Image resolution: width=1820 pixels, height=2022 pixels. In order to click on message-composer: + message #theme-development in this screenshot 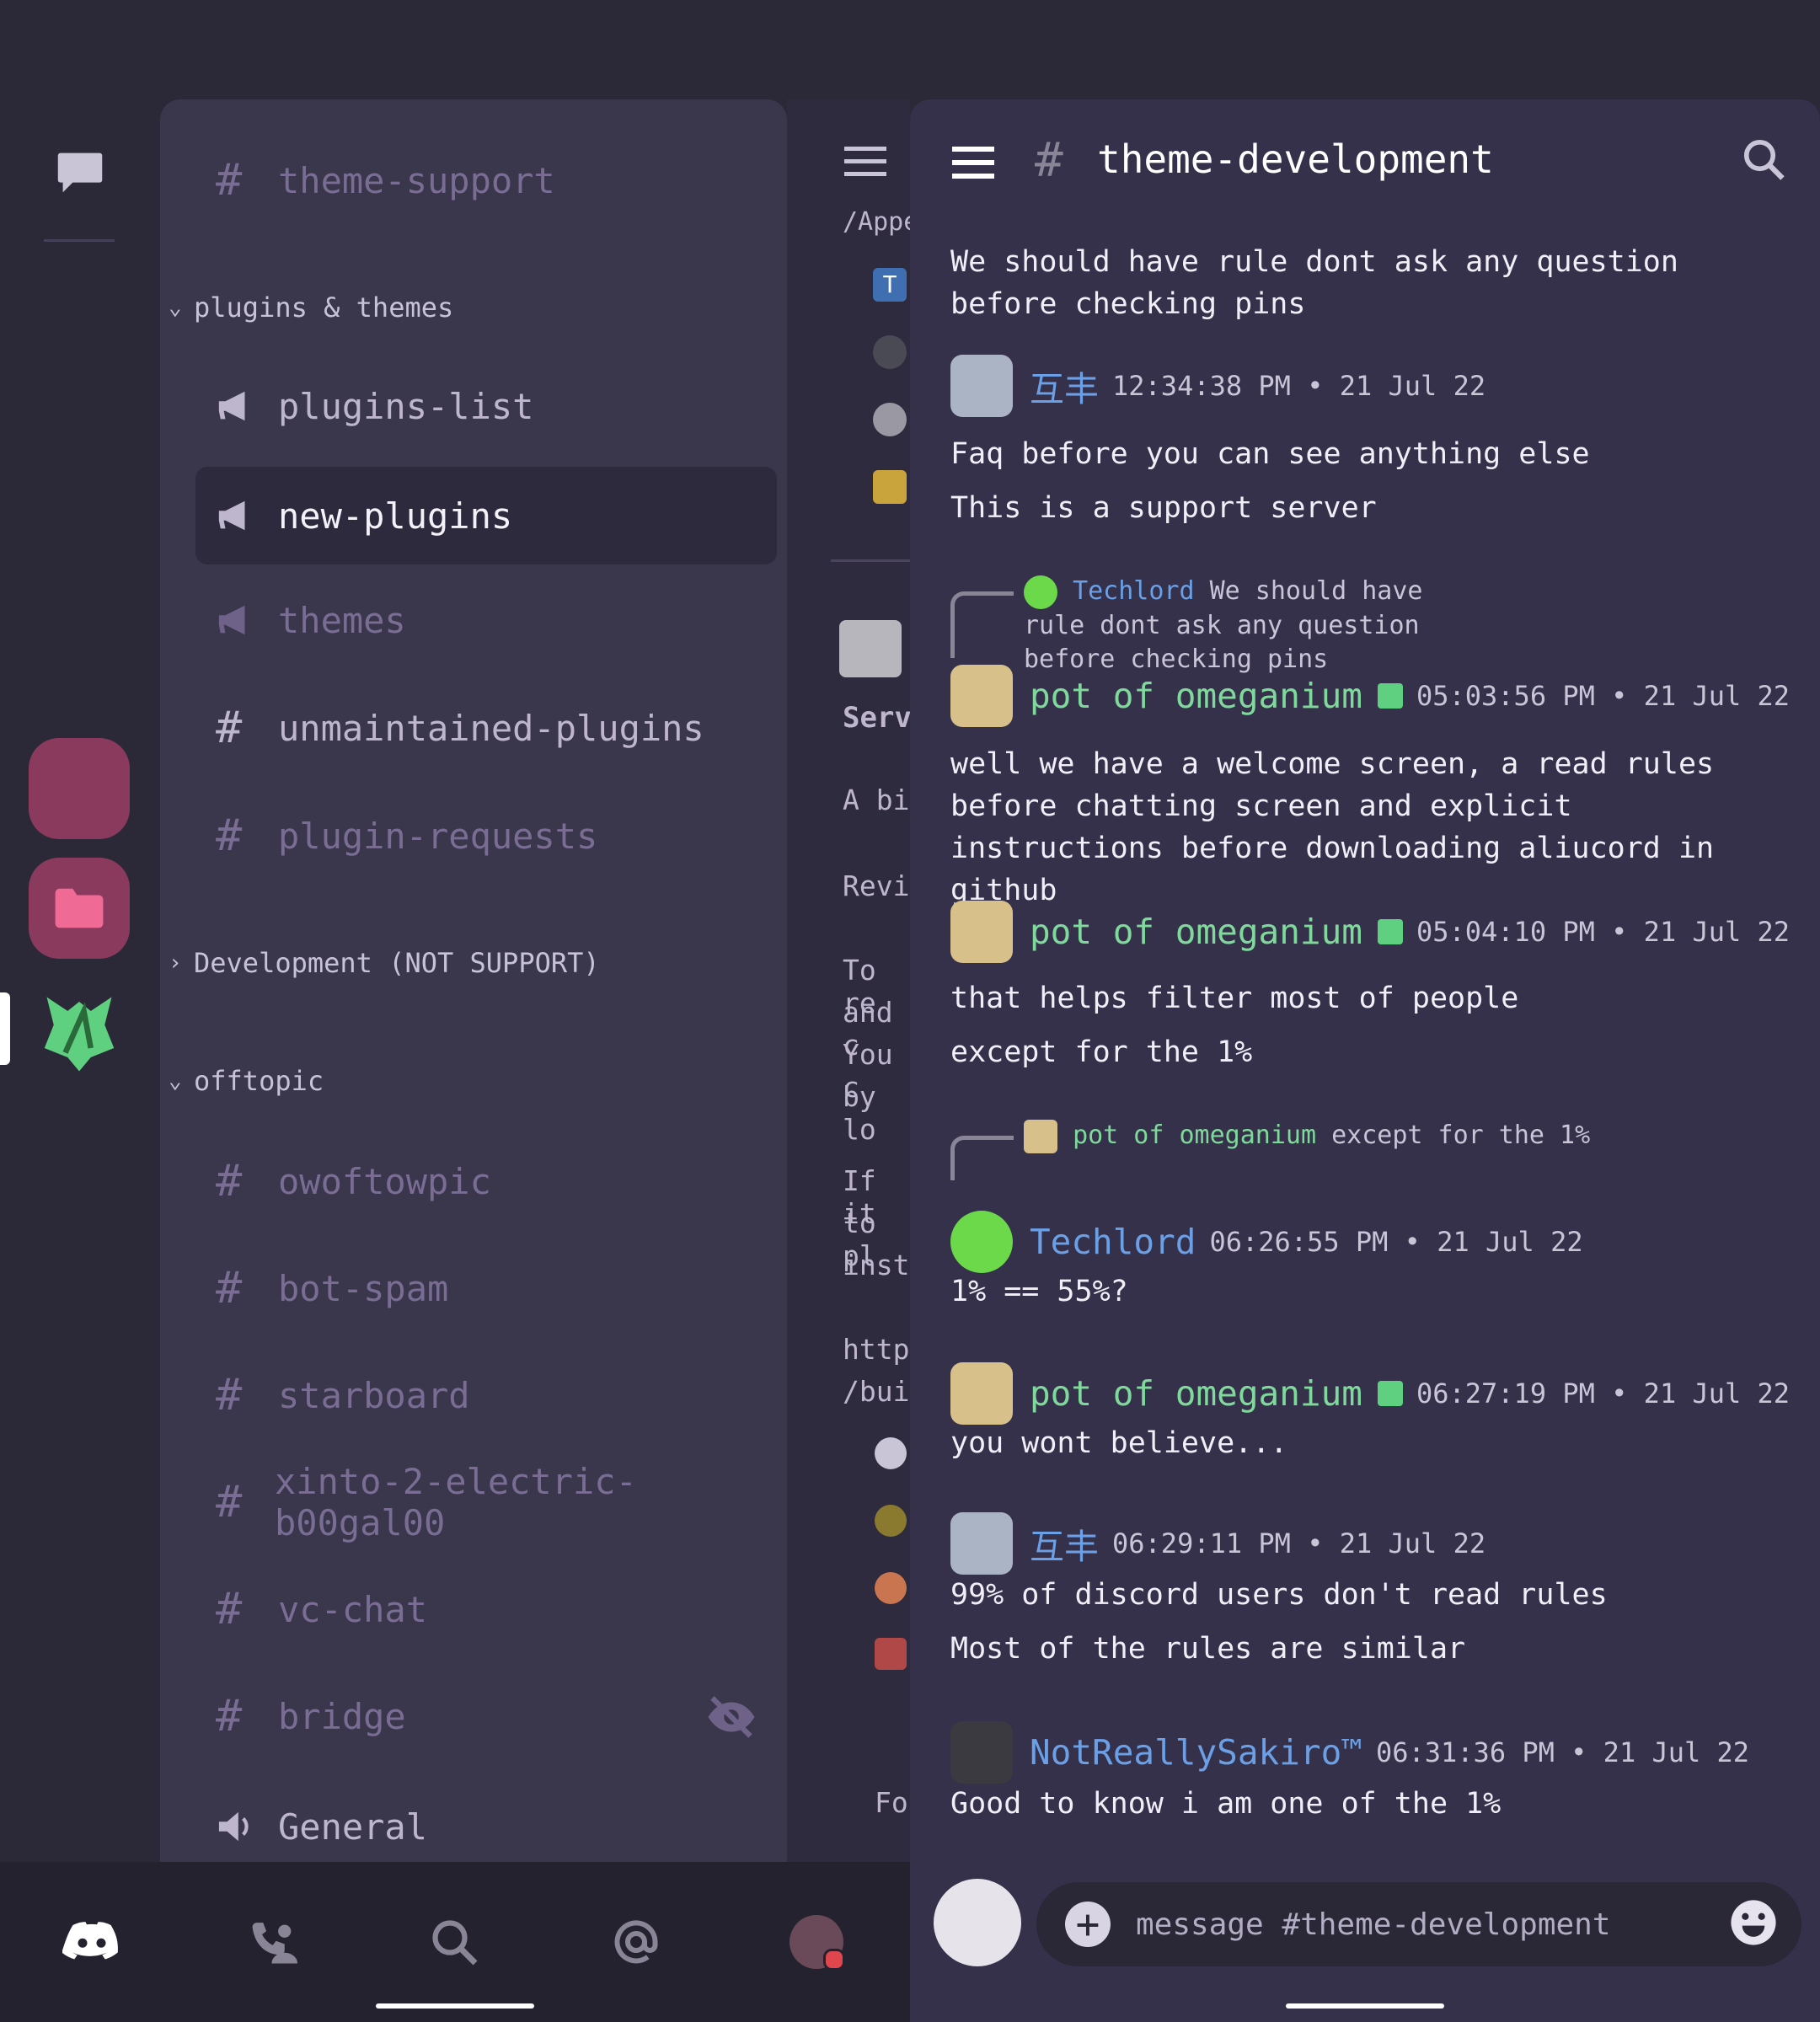, I will do `click(1418, 1924)`.